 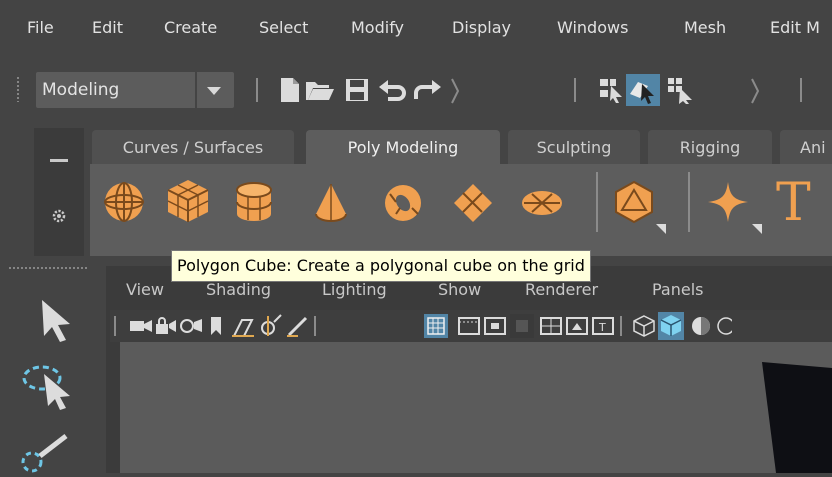 What do you see at coordinates (577, 328) in the screenshot?
I see `safe-action-icon` at bounding box center [577, 328].